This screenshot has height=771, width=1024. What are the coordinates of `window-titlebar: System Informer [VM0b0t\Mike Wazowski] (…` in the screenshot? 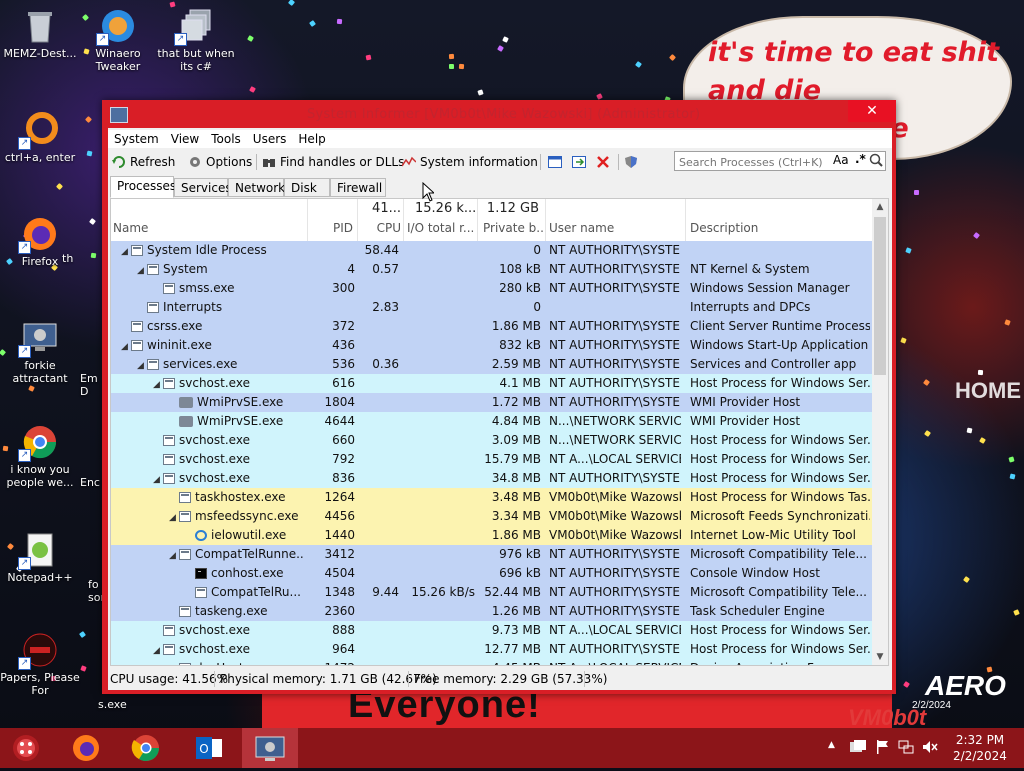 It's located at (499, 114).